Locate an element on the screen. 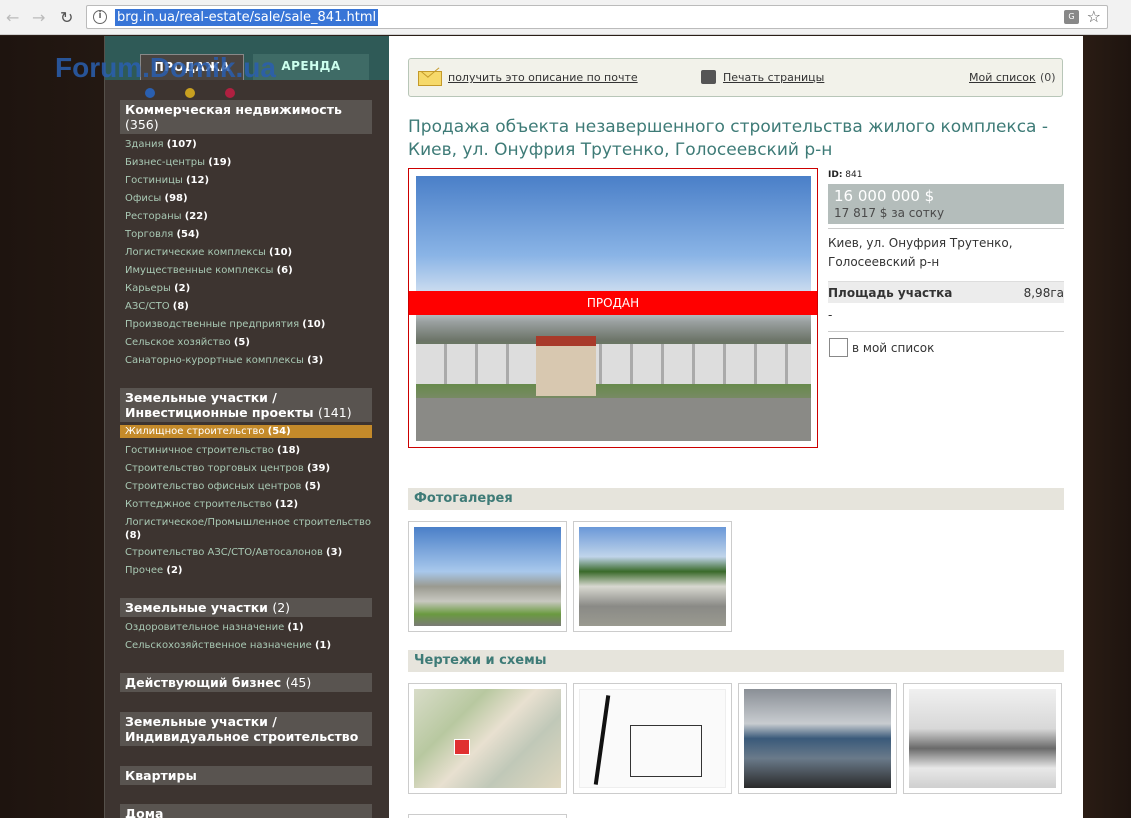 The image size is (1131, 818). sidebar-item-retail: Торговля (54) is located at coordinates (250, 234).